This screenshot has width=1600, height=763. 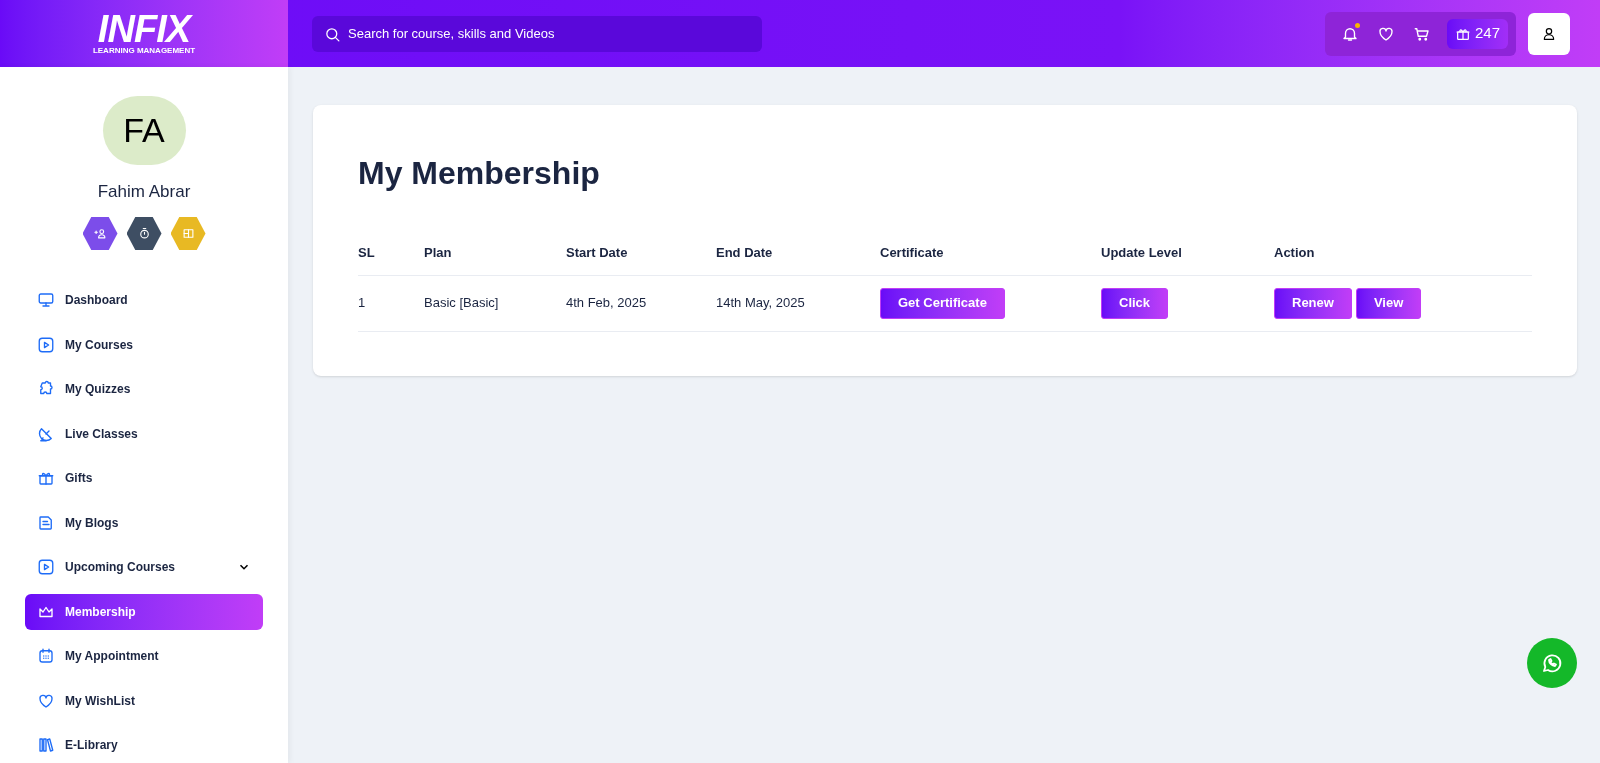 I want to click on points-button: 247, so click(x=1477, y=33).